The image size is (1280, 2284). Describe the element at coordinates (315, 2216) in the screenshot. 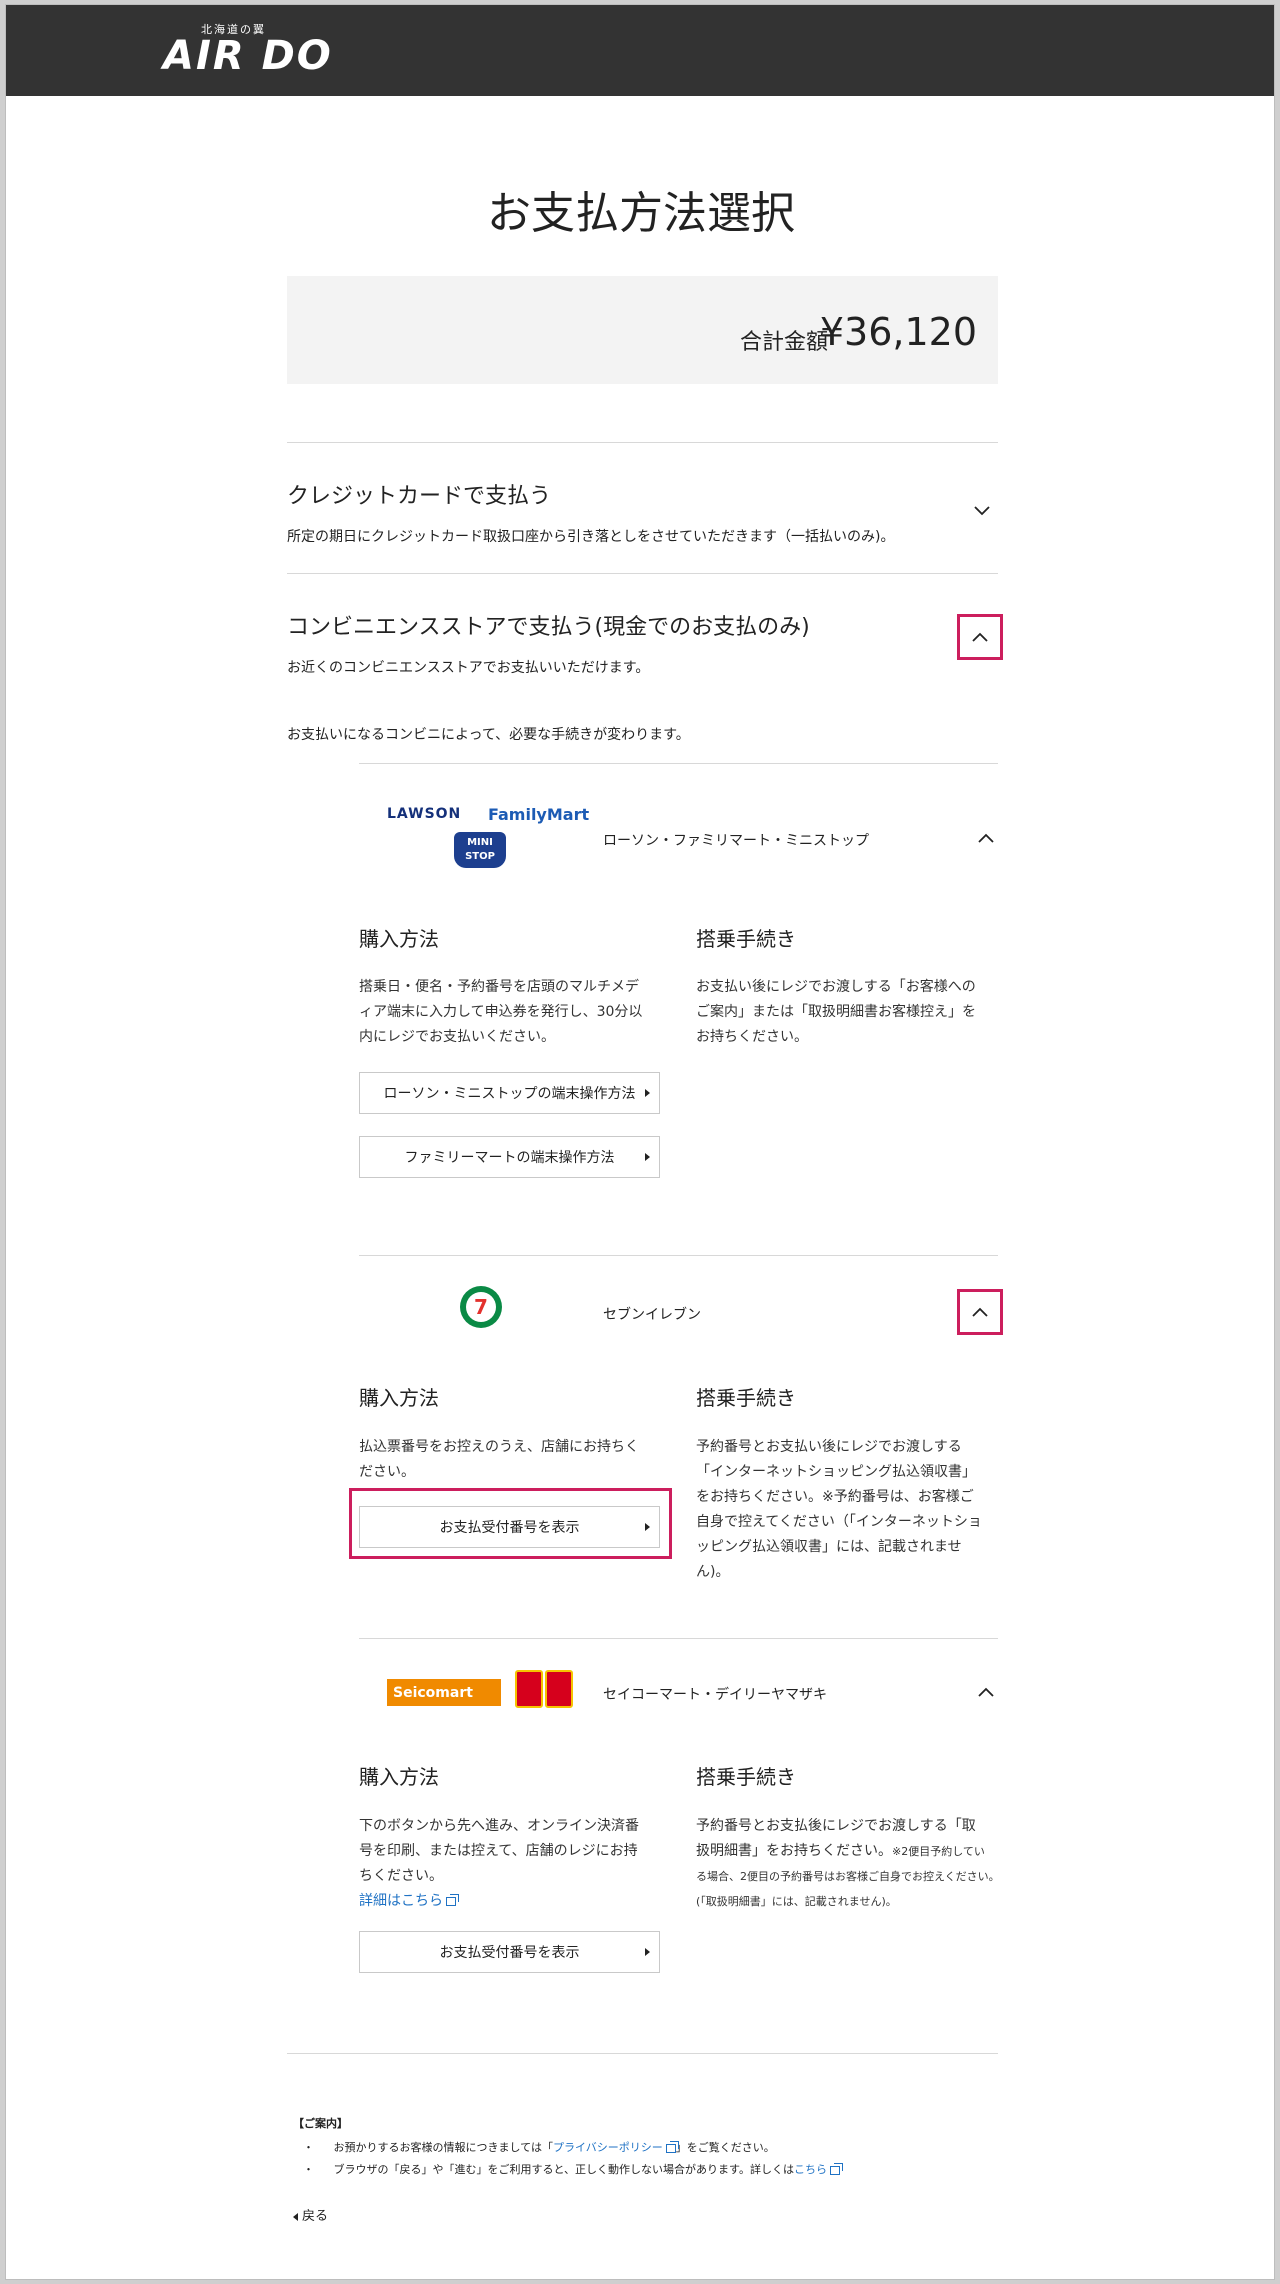

I see `back-label: 戻る` at that location.